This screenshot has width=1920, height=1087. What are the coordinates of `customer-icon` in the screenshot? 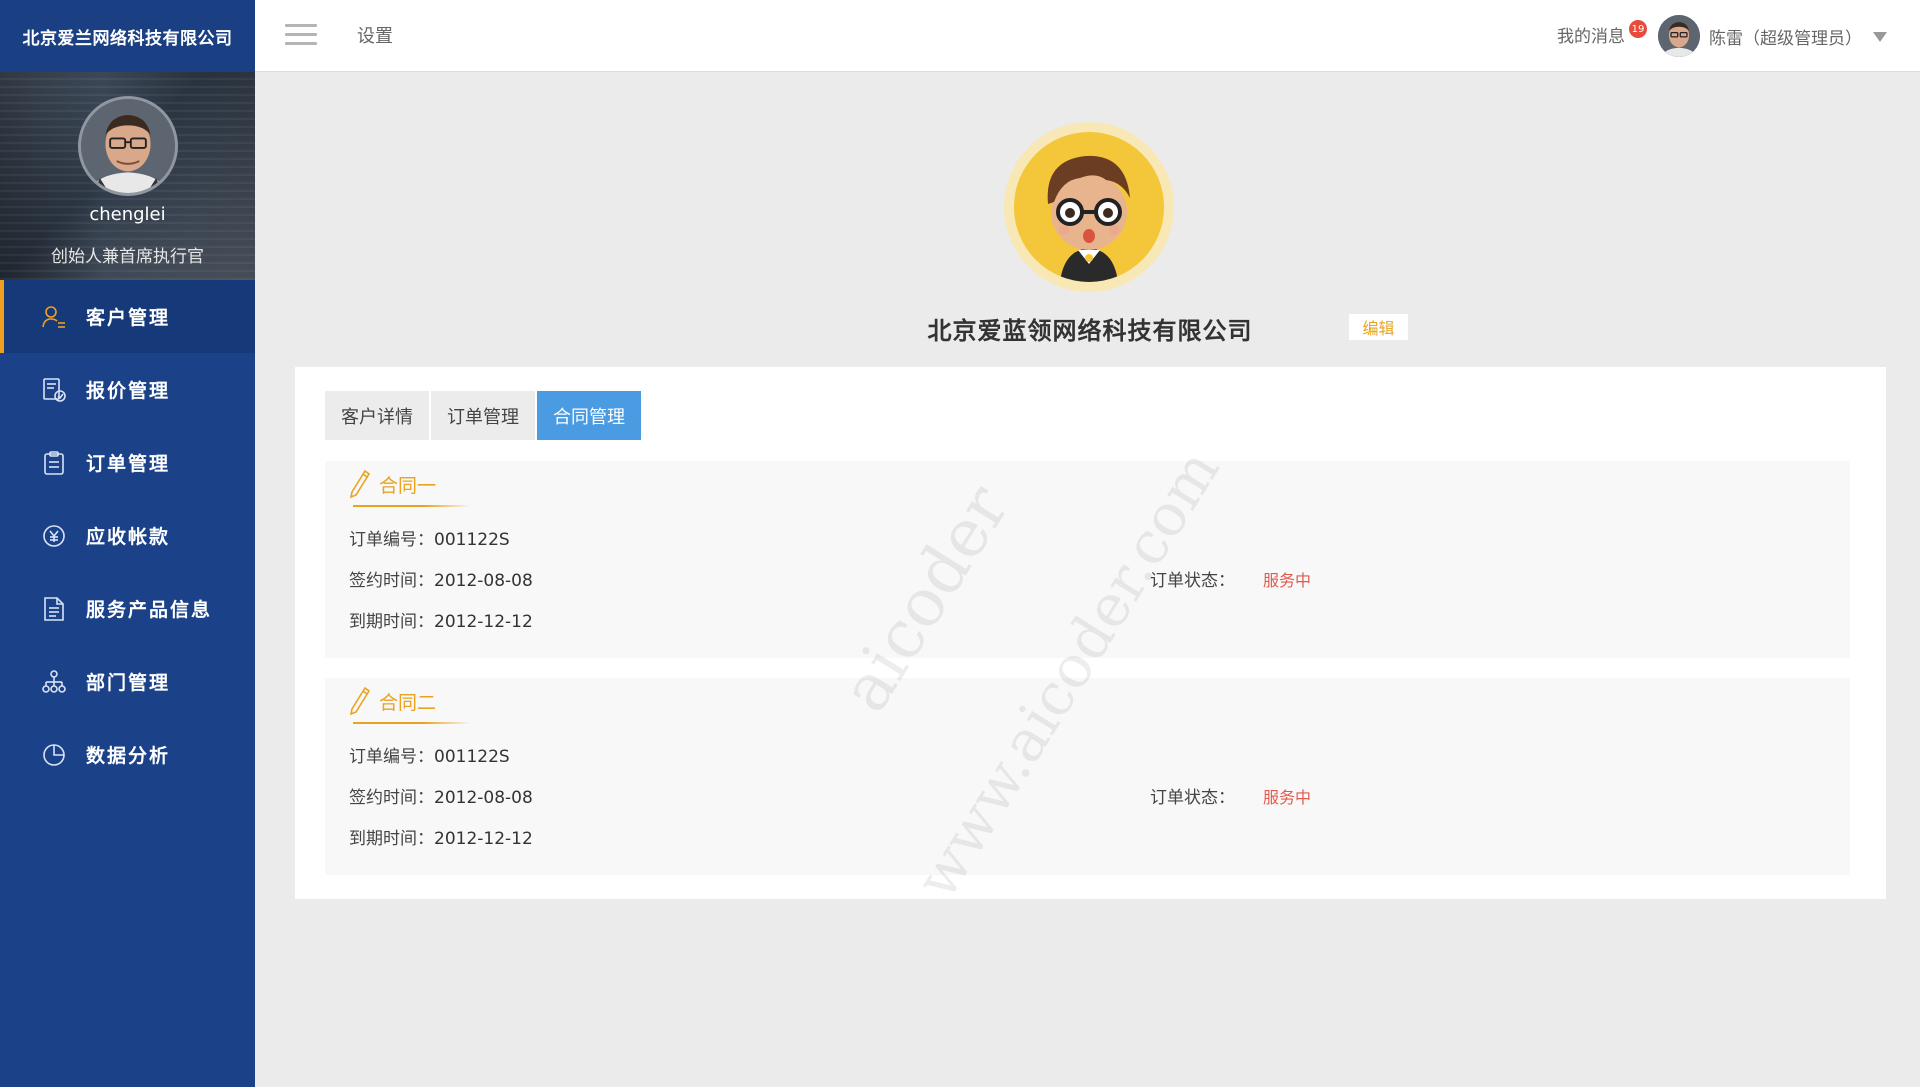 It's located at (54, 317).